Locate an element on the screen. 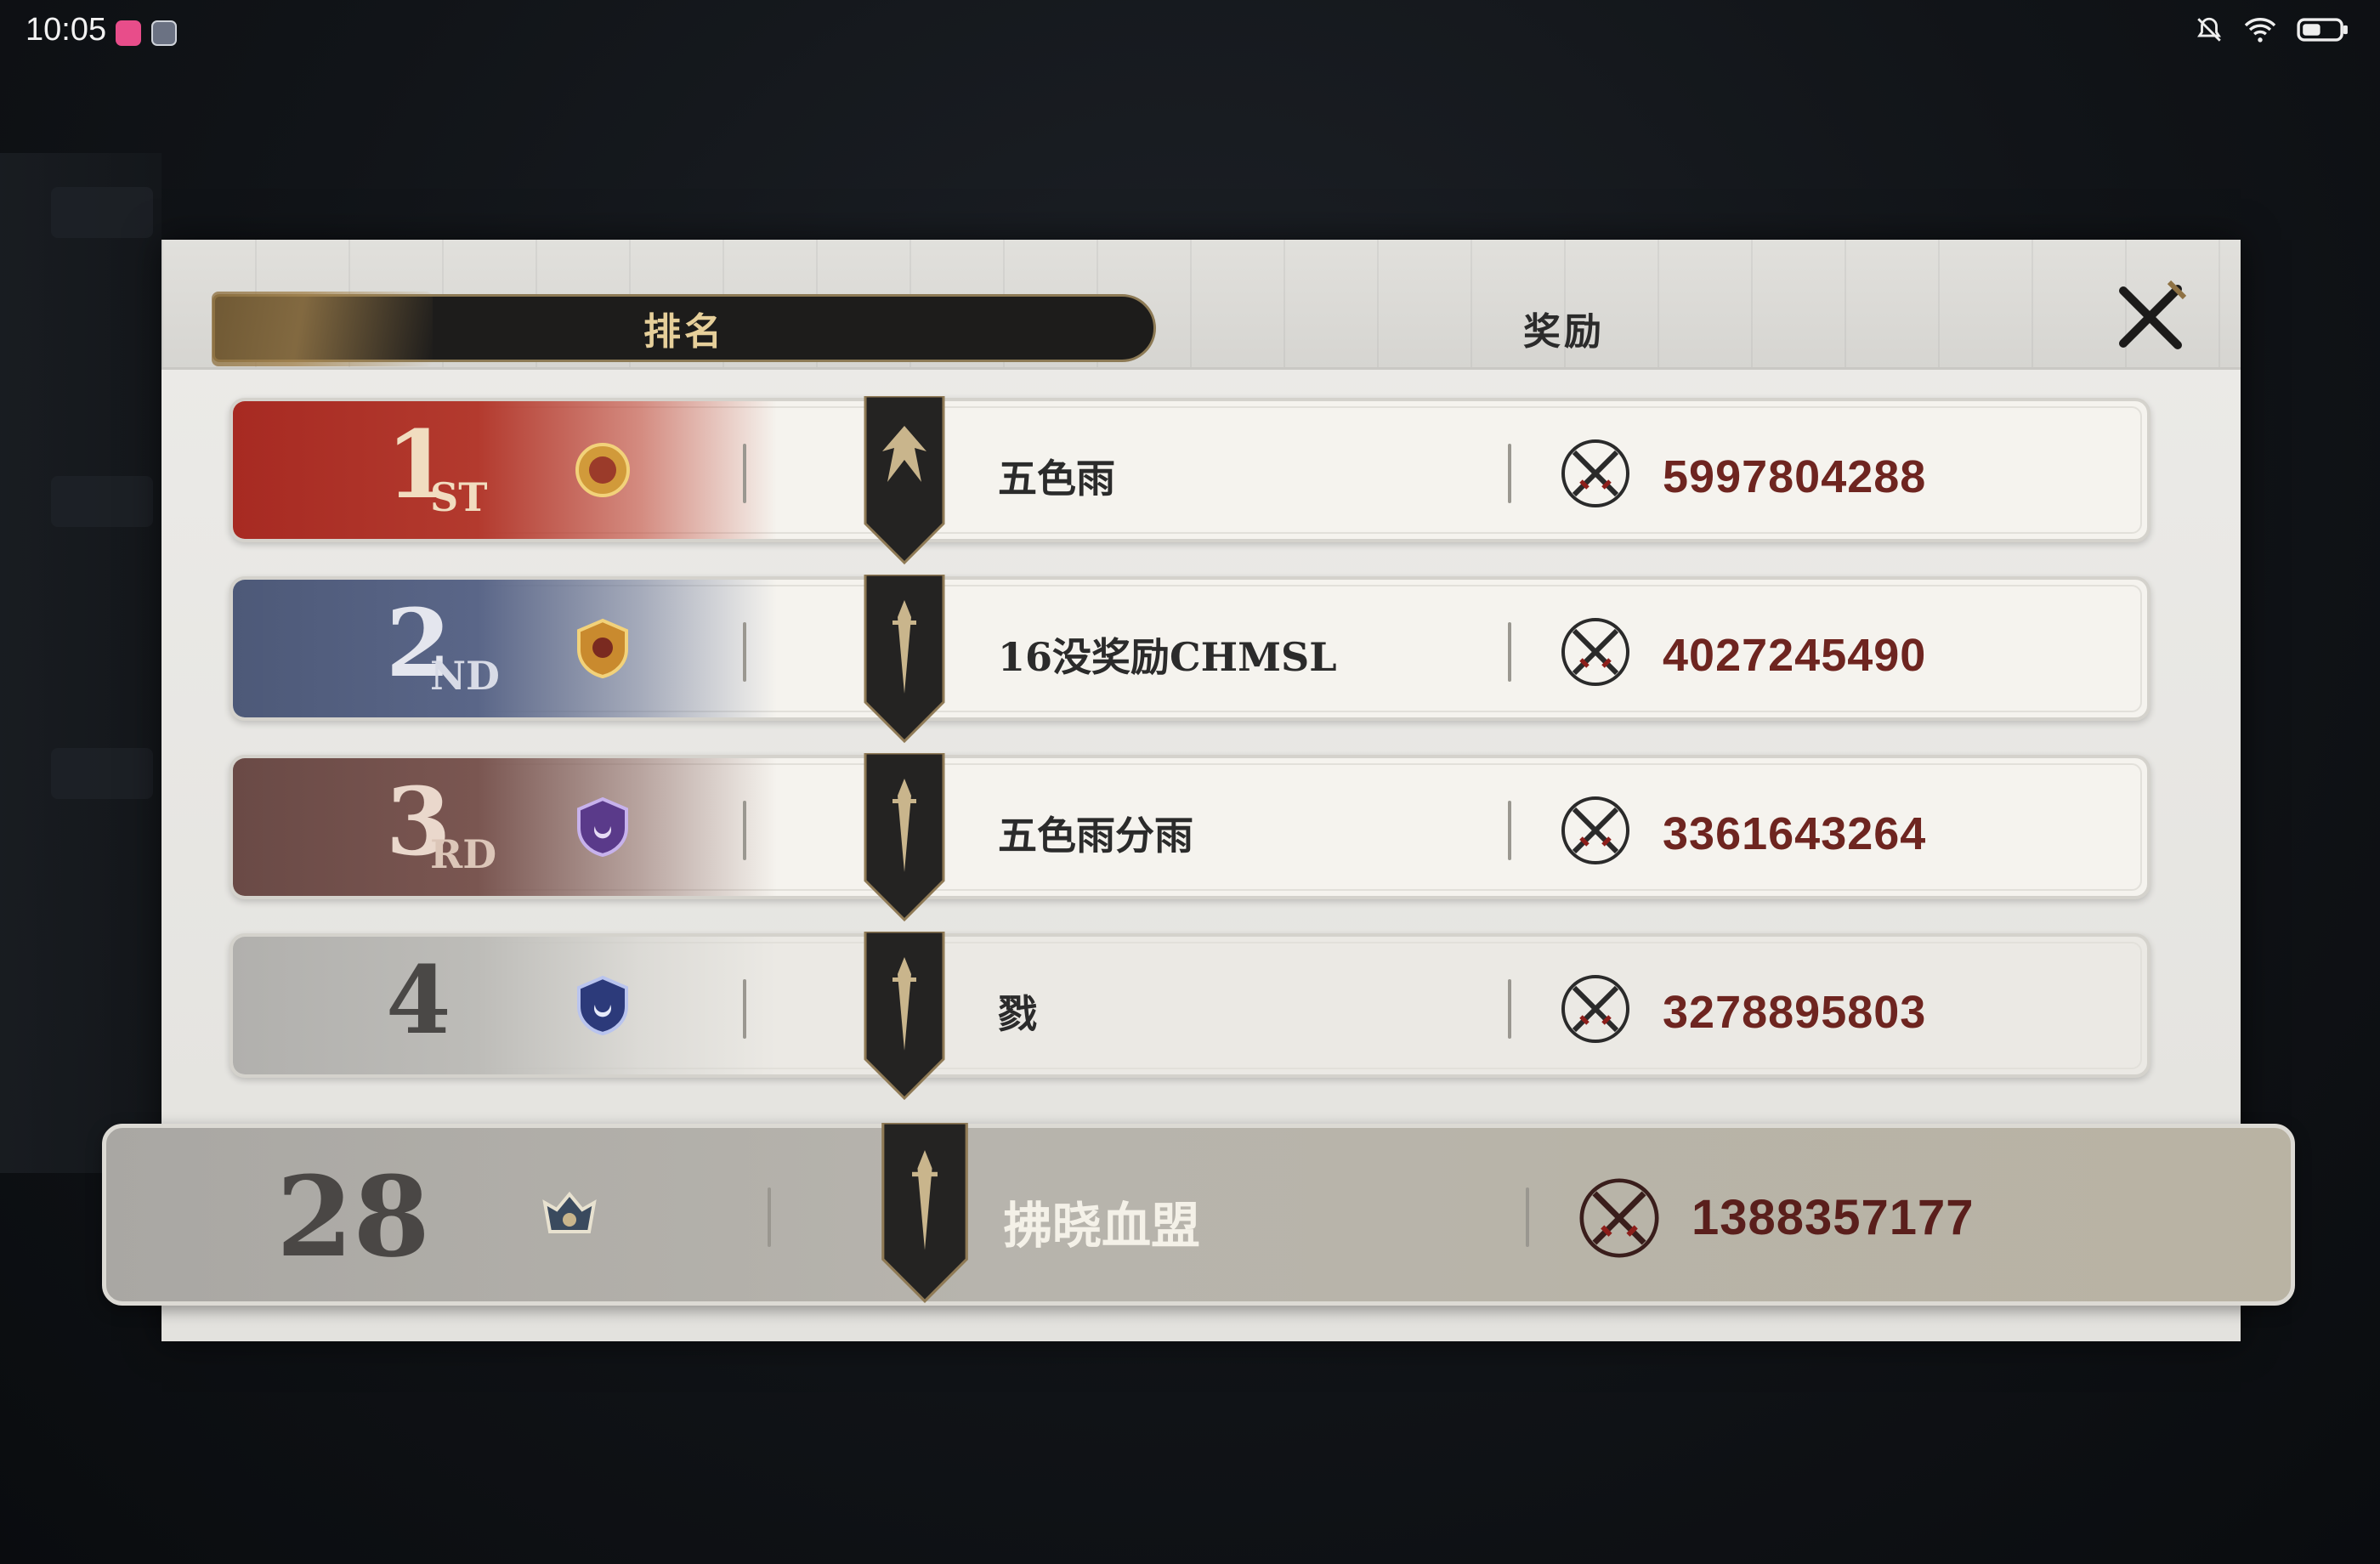  tab-rank-label: 排名 is located at coordinates (684, 332).